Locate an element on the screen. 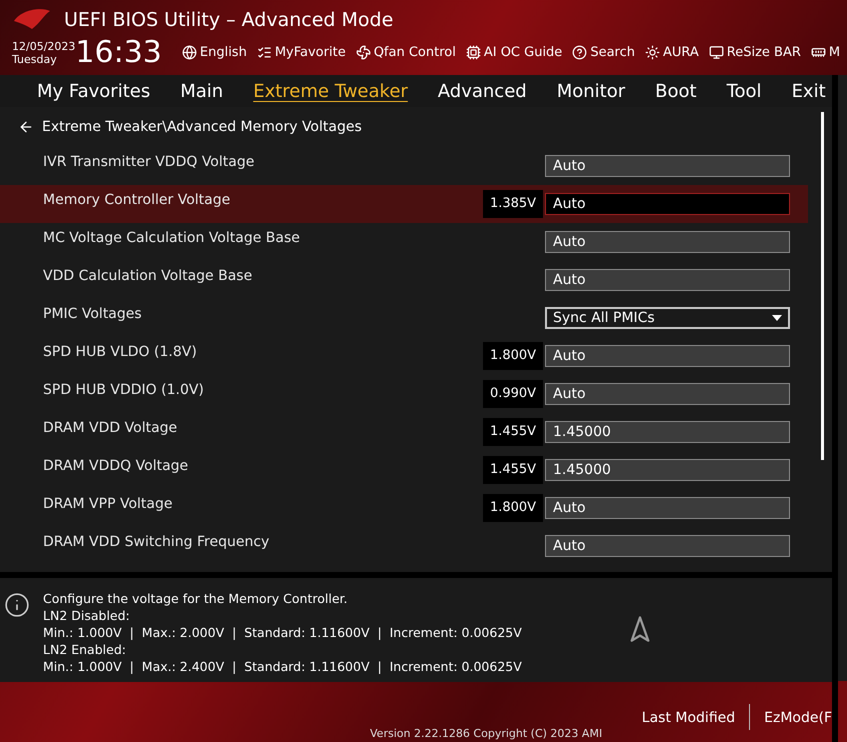 The width and height of the screenshot is (847, 742). setting-label: DRAM VDD Switching Frequency is located at coordinates (156, 542).